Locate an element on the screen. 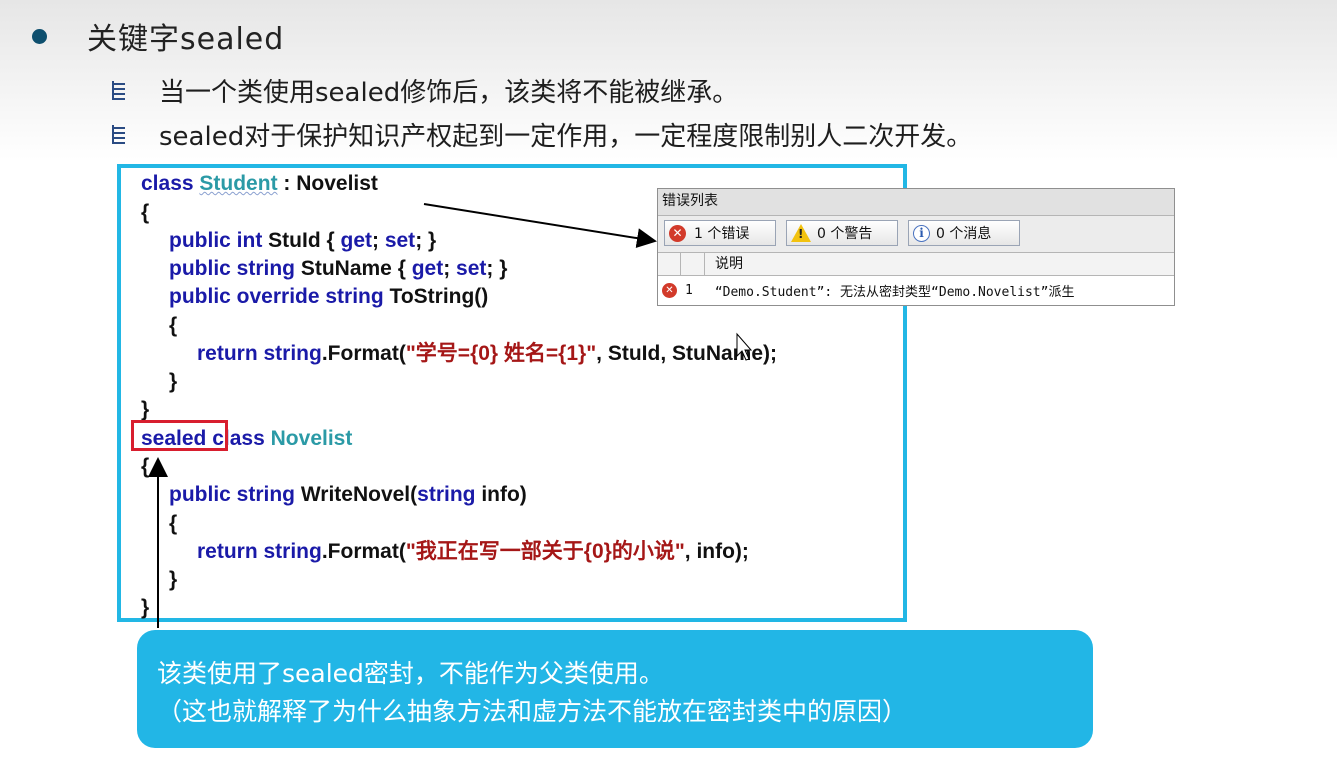 The image size is (1337, 768). mouse-cursor-icon is located at coordinates (744, 346).